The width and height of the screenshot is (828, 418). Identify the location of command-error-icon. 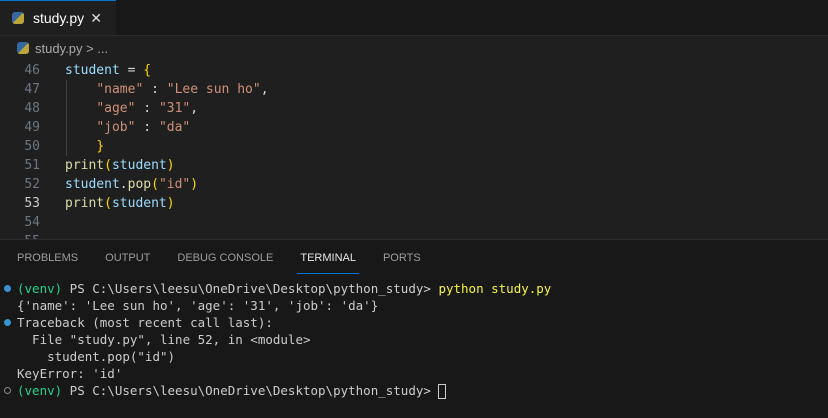
(7, 322).